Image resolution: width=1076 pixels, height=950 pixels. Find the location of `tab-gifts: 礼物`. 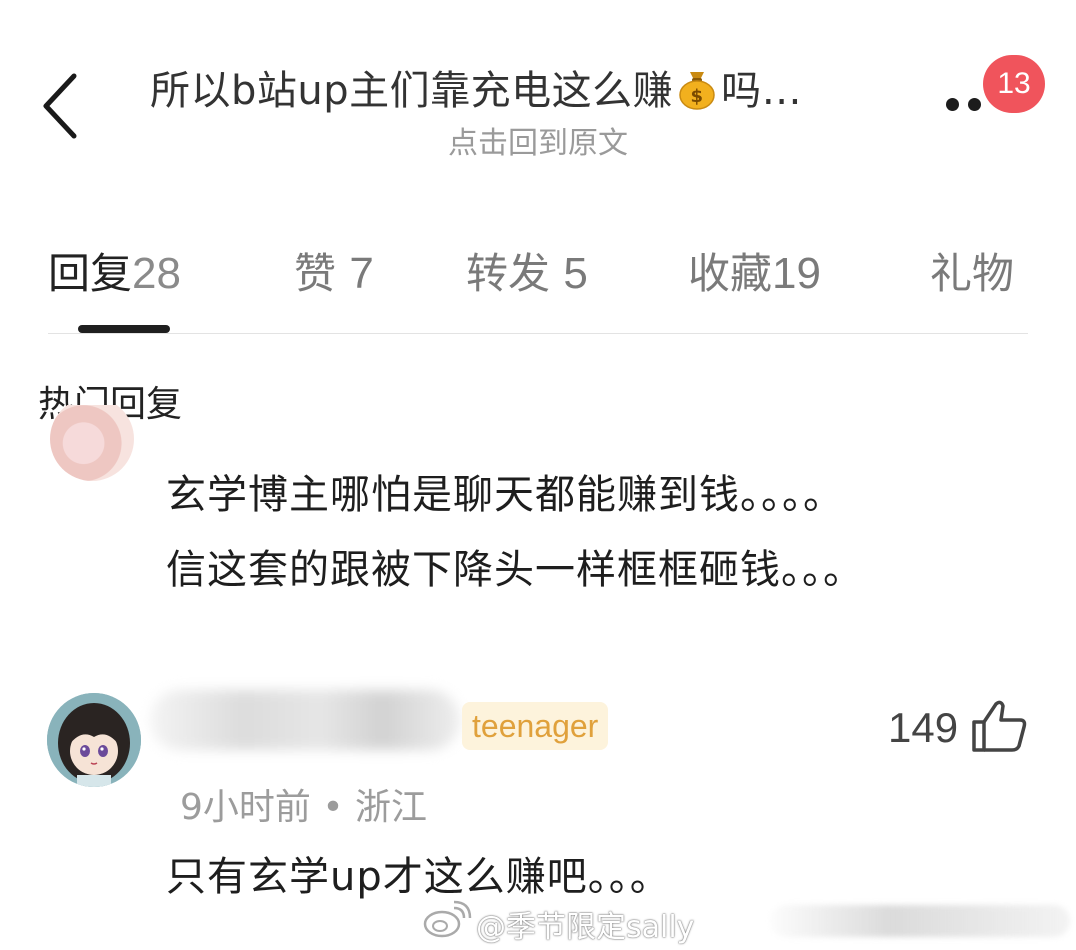

tab-gifts: 礼物 is located at coordinates (972, 270).